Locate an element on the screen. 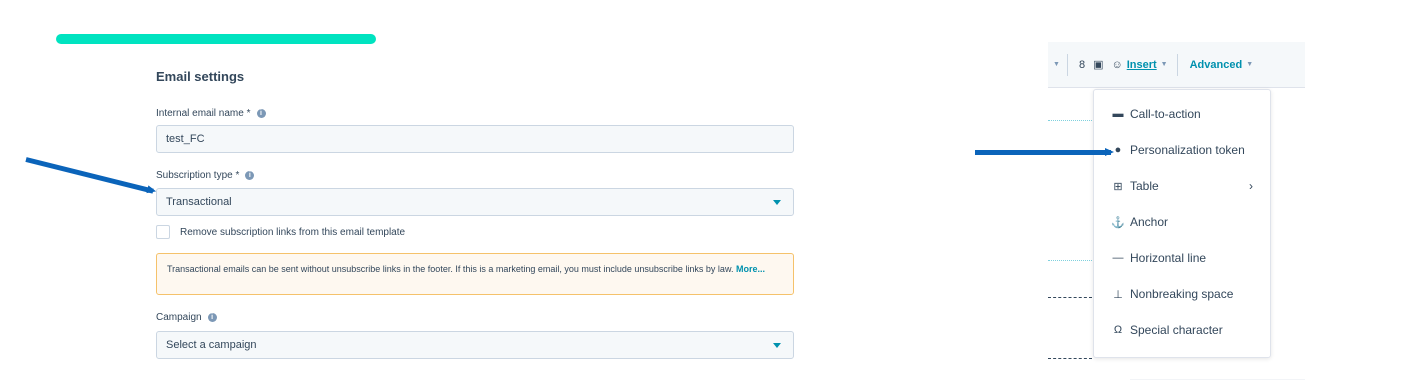 The height and width of the screenshot is (384, 1420). menu-item-nonbreaking-space: ⊥ Nonbreaking space is located at coordinates (1186, 294).